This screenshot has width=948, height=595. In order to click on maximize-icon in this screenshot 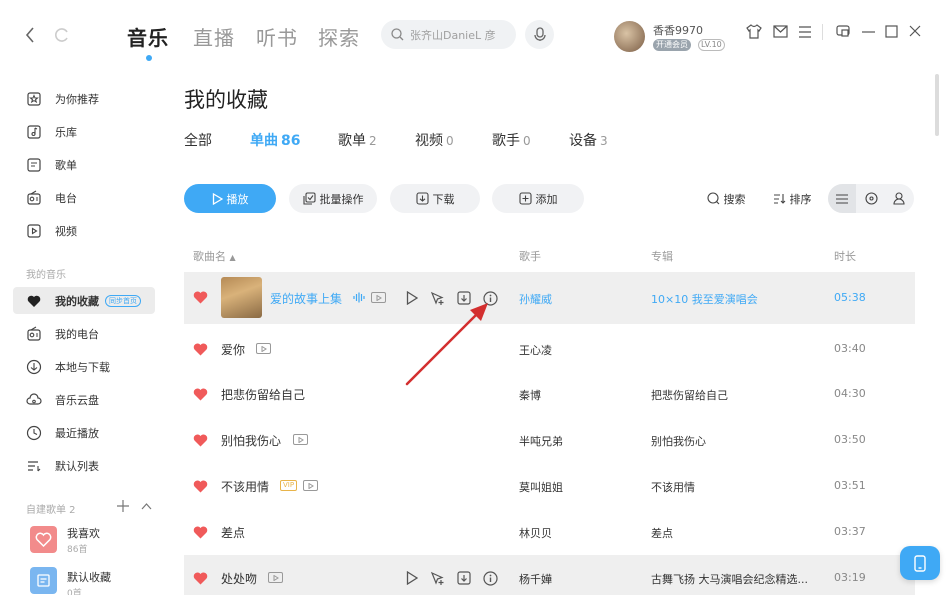, I will do `click(891, 31)`.